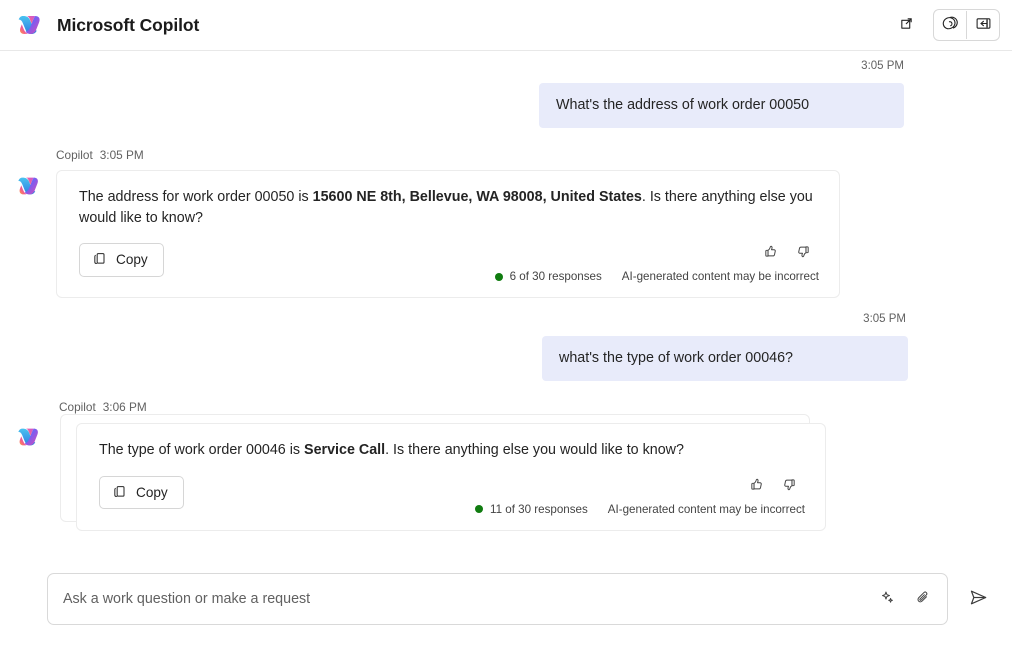  I want to click on responses-count: 11 of 30 responses, so click(539, 509).